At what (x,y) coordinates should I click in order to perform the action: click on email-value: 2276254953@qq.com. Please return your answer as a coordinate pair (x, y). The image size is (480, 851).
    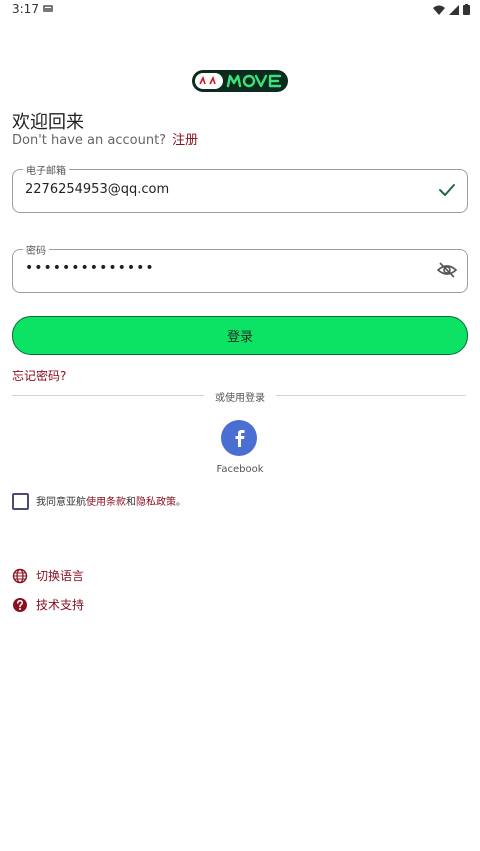
    Looking at the image, I should click on (97, 189).